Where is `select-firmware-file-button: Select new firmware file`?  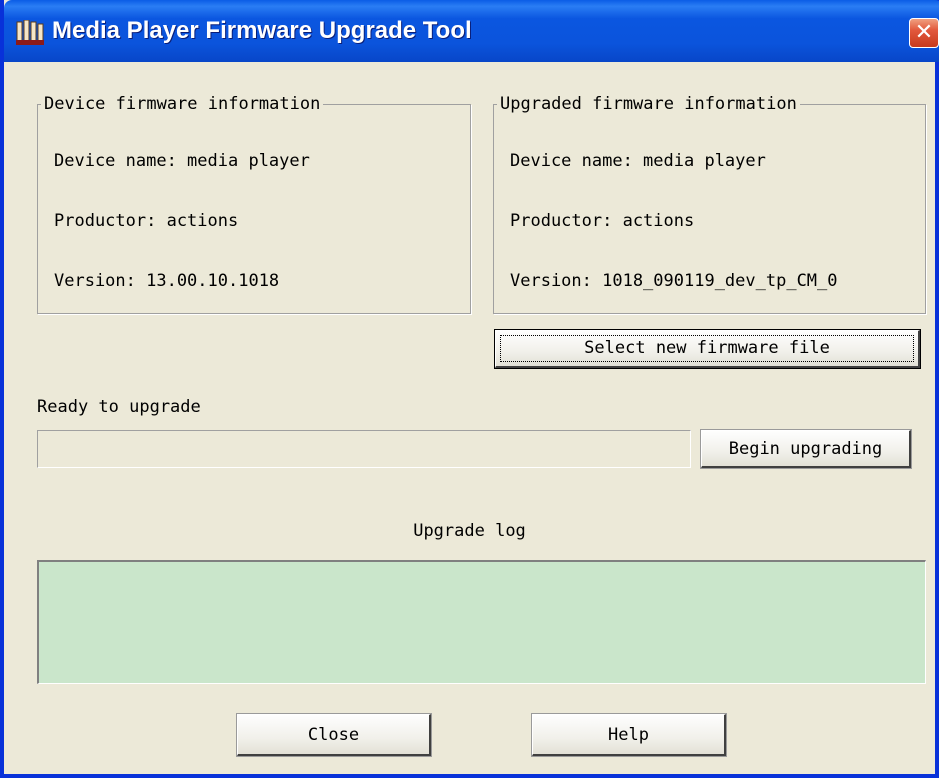
select-firmware-file-button: Select new firmware file is located at coordinates (707, 349).